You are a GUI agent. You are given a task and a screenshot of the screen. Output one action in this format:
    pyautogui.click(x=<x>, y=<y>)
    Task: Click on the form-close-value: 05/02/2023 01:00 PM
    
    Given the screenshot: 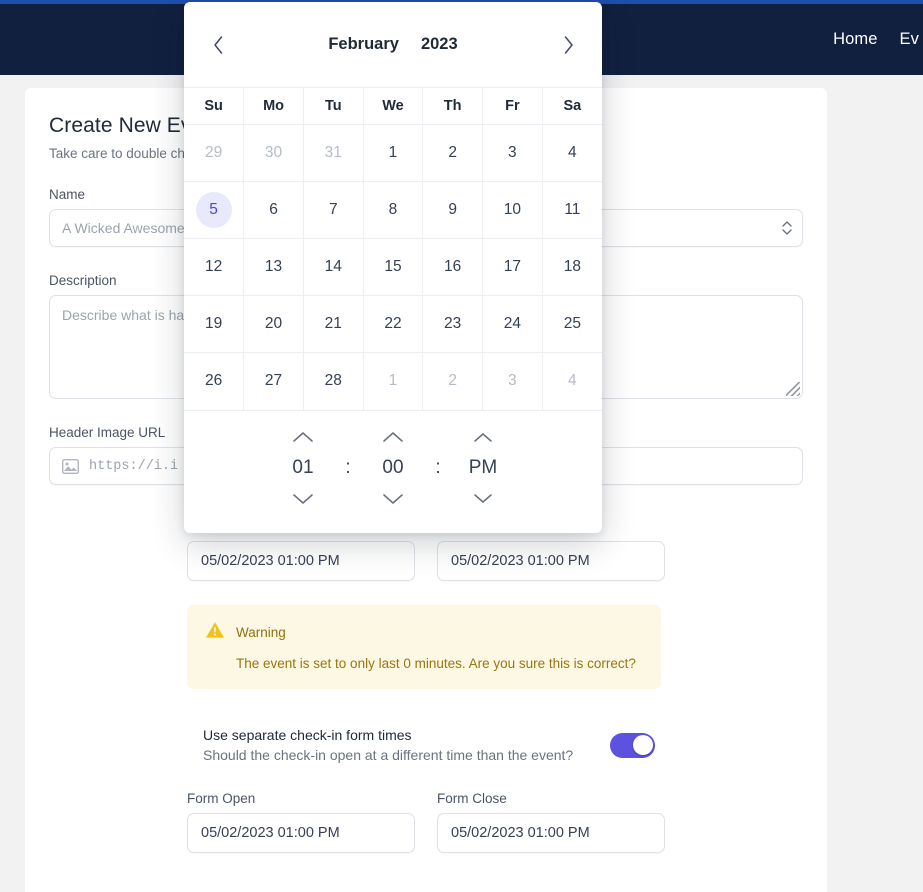 What is the action you would take?
    pyautogui.click(x=520, y=833)
    